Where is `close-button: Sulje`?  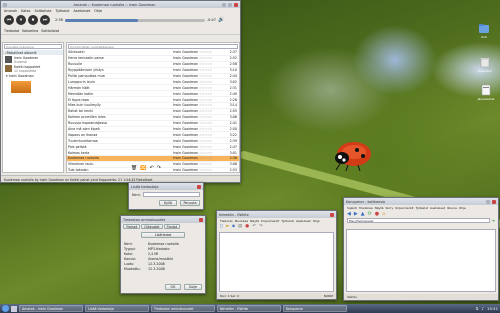 close-button: Sulje is located at coordinates (193, 287).